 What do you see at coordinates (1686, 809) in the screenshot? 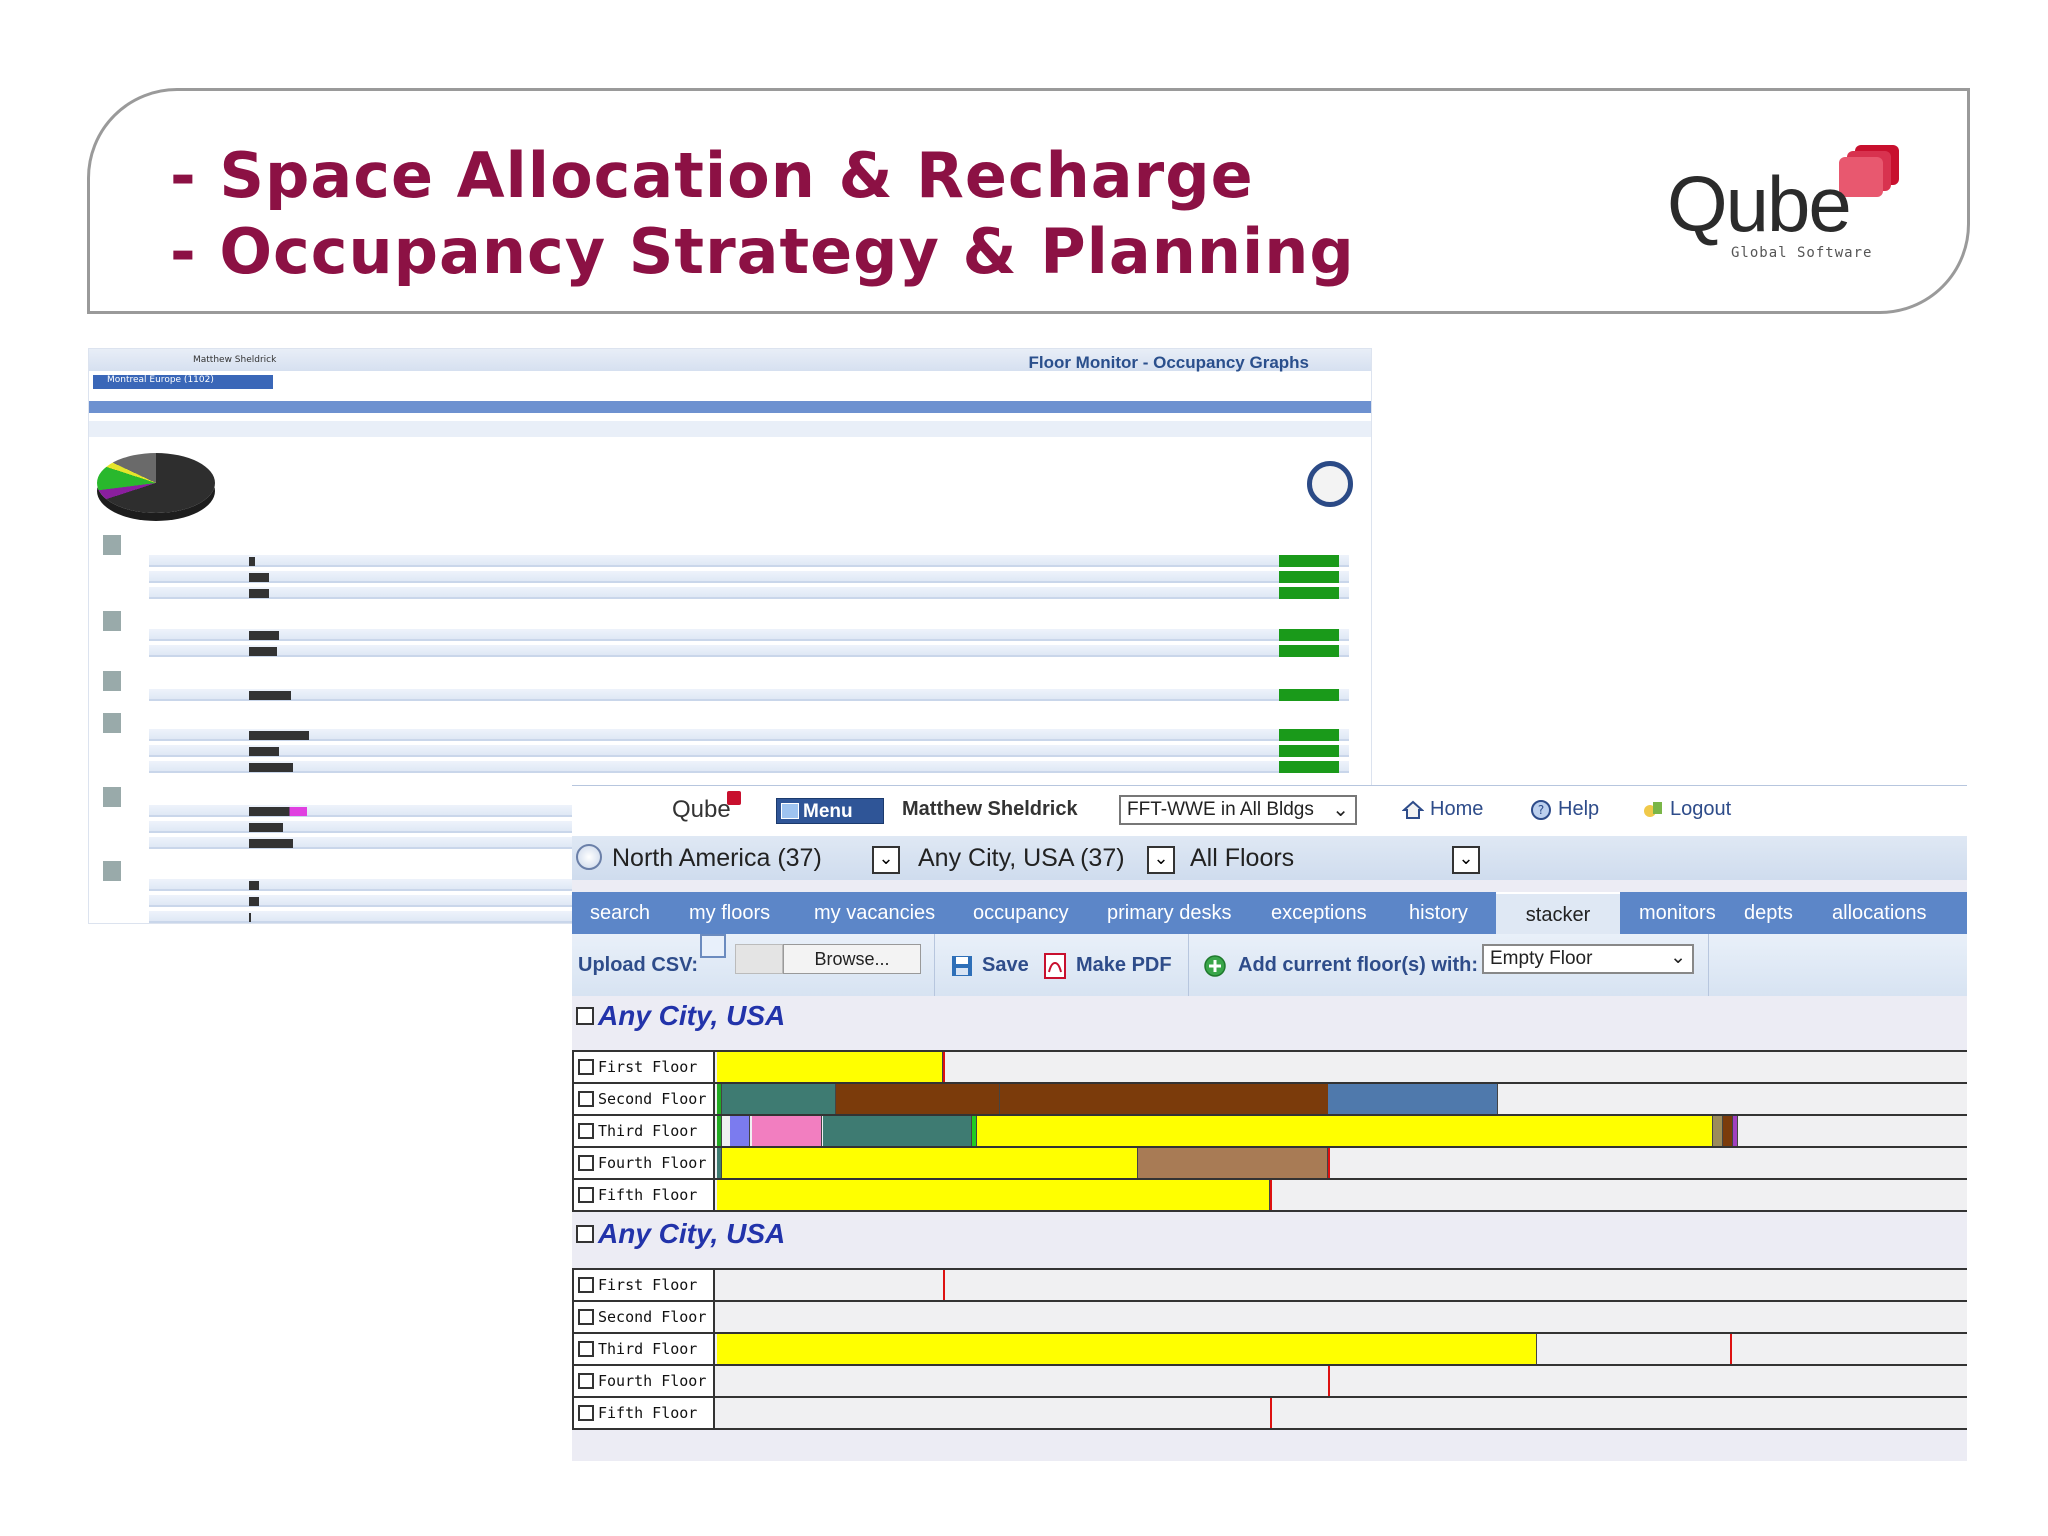
I see `logout-link: Logout` at bounding box center [1686, 809].